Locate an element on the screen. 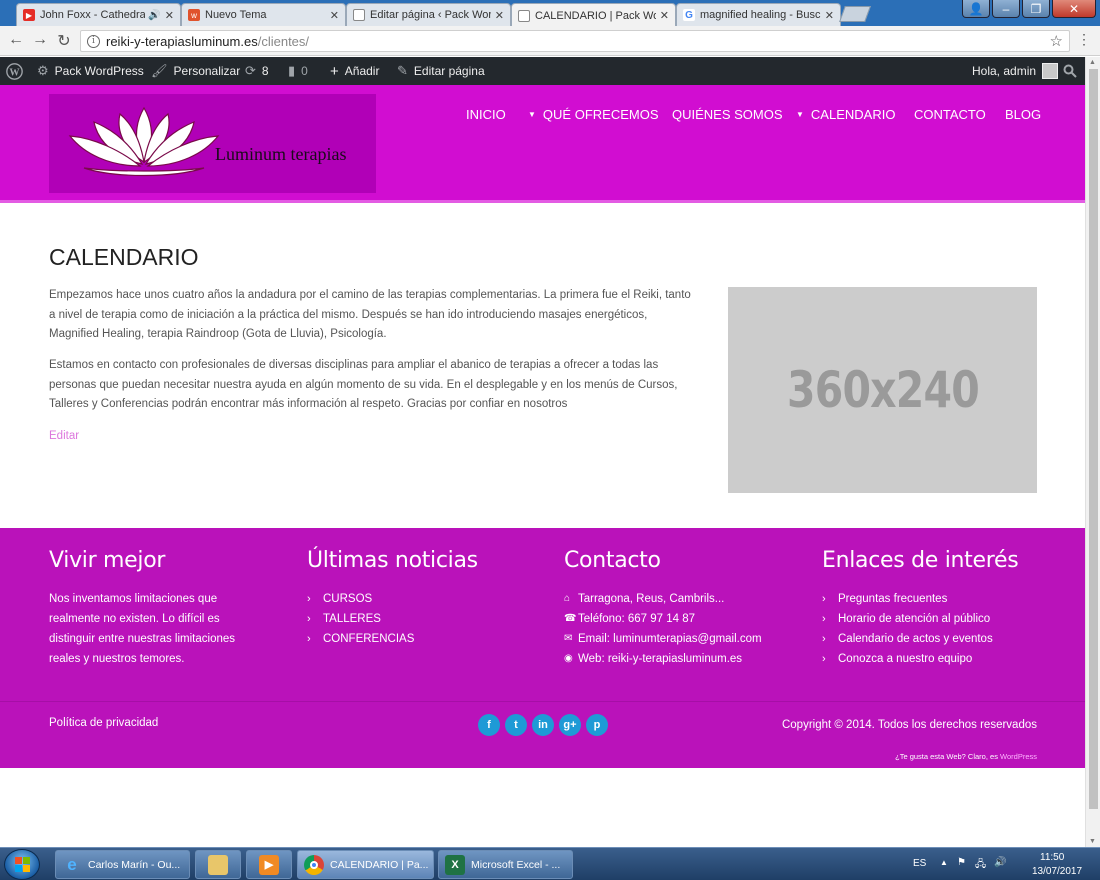 The width and height of the screenshot is (1100, 880). system-tray: ES ▲ ⚑ 🖧 🔊 11:50 13/07/2017 is located at coordinates (1000, 864).